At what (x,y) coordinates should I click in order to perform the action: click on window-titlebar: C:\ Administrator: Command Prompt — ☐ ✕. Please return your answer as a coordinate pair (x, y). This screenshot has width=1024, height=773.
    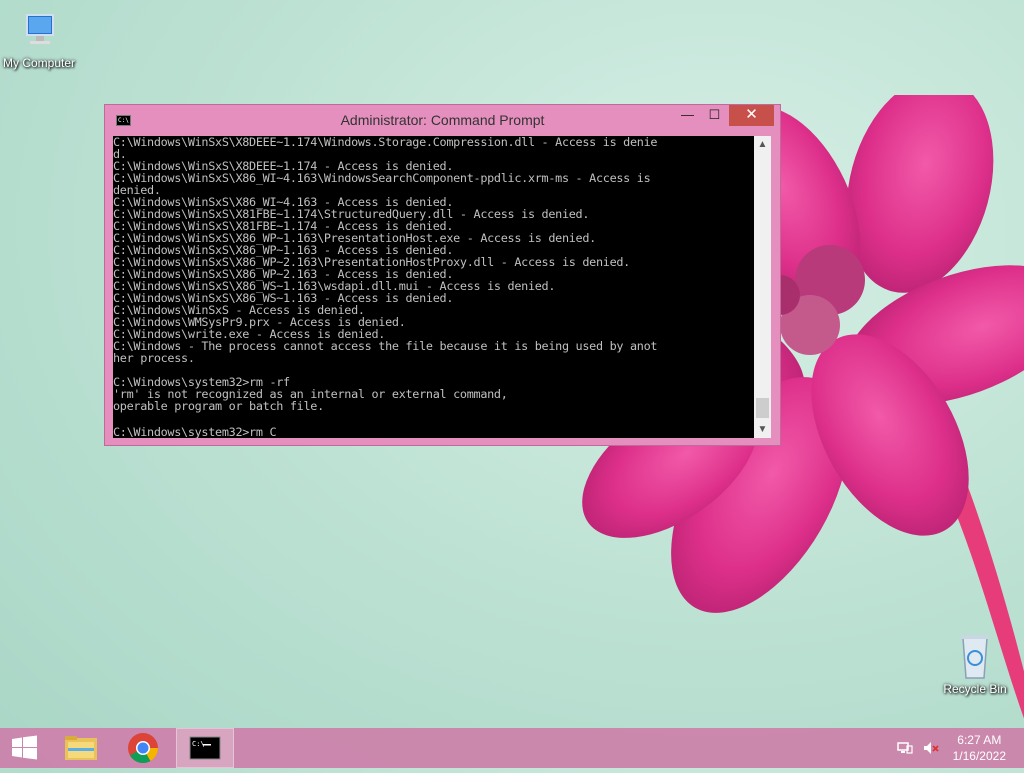
    Looking at the image, I should click on (442, 120).